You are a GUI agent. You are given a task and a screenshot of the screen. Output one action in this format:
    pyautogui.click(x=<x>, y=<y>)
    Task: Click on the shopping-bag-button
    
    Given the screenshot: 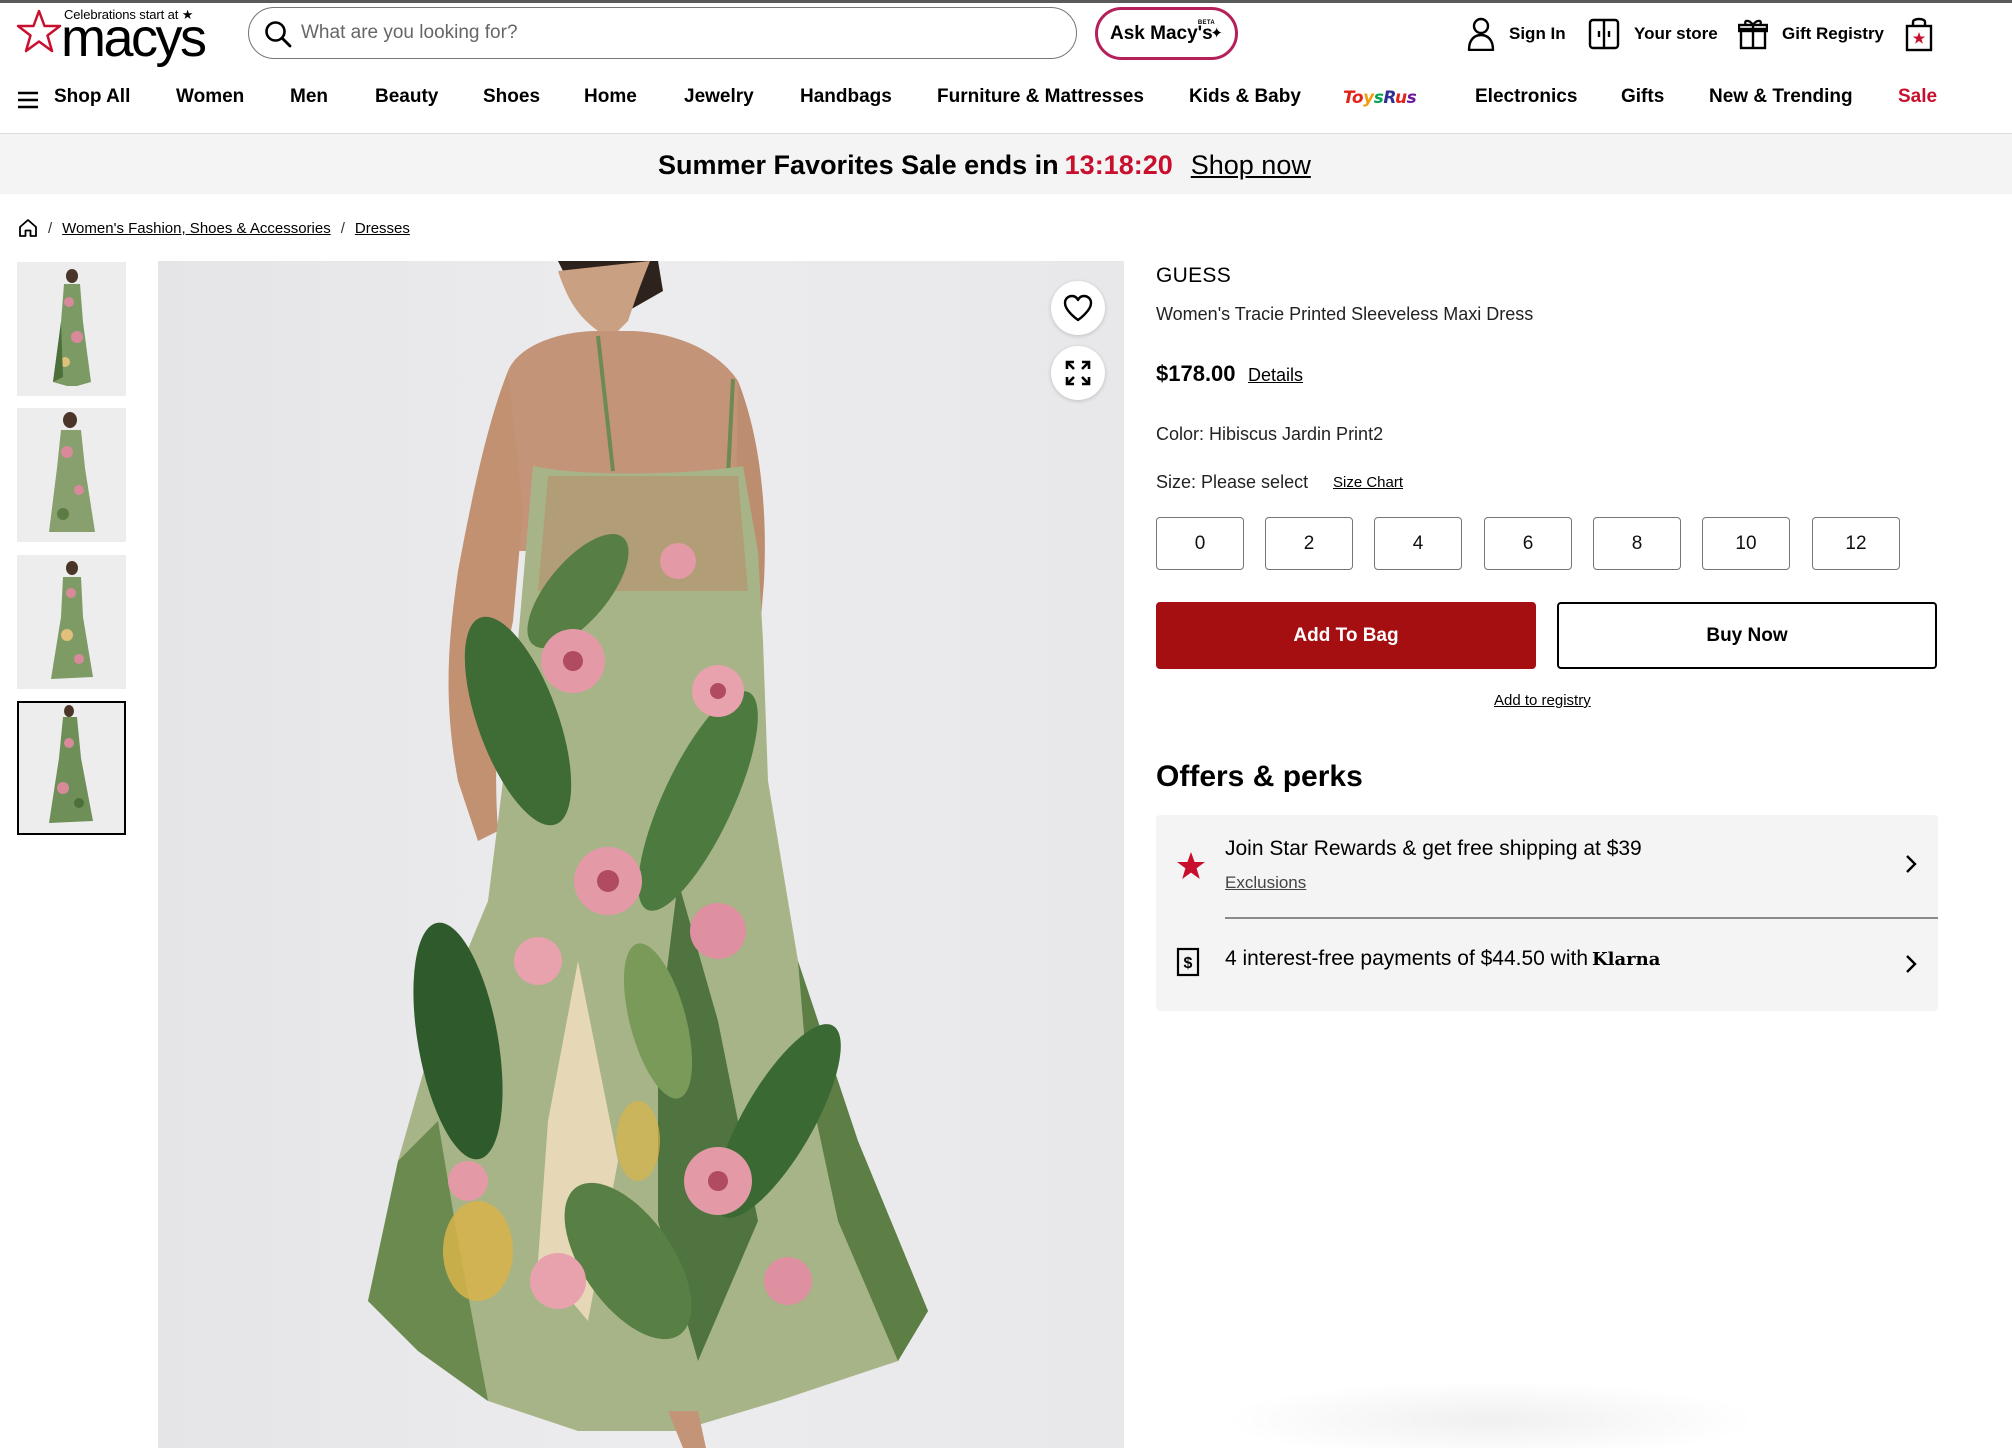 What is the action you would take?
    pyautogui.click(x=1926, y=34)
    